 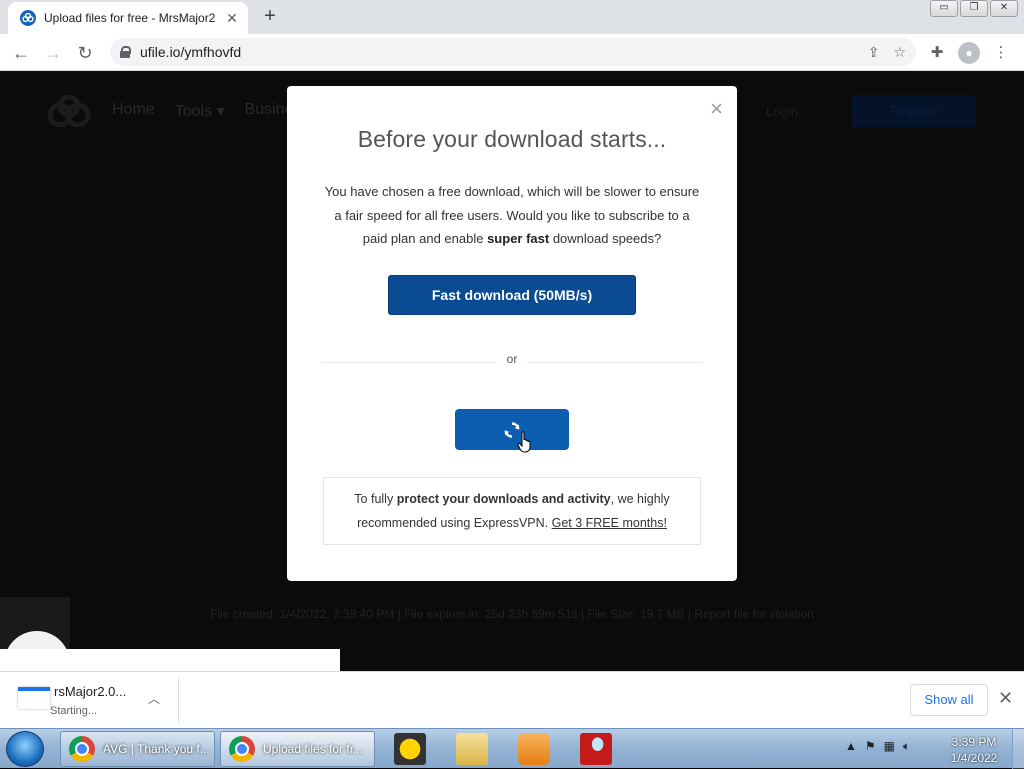 What do you see at coordinates (53, 53) in the screenshot?
I see `forward-arrow-icon: →` at bounding box center [53, 53].